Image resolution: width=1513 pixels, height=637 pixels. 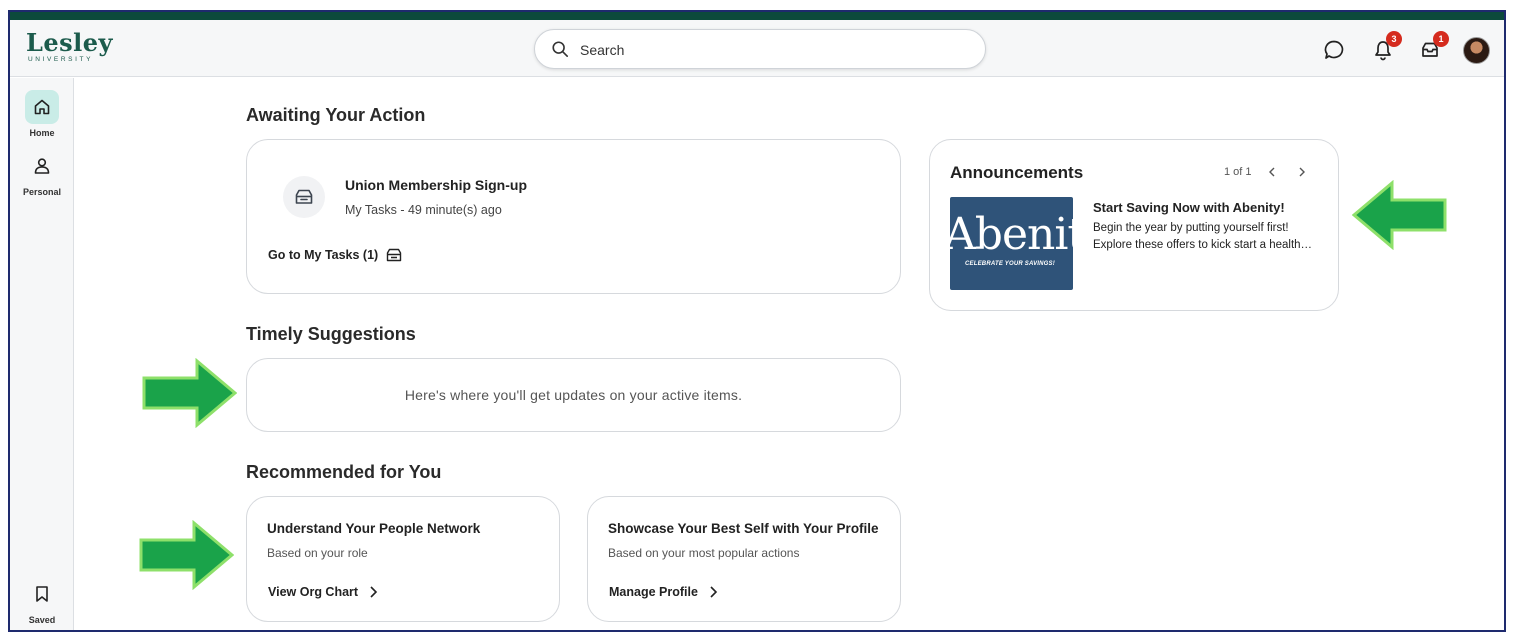 I want to click on avatar, so click(x=1476, y=50).